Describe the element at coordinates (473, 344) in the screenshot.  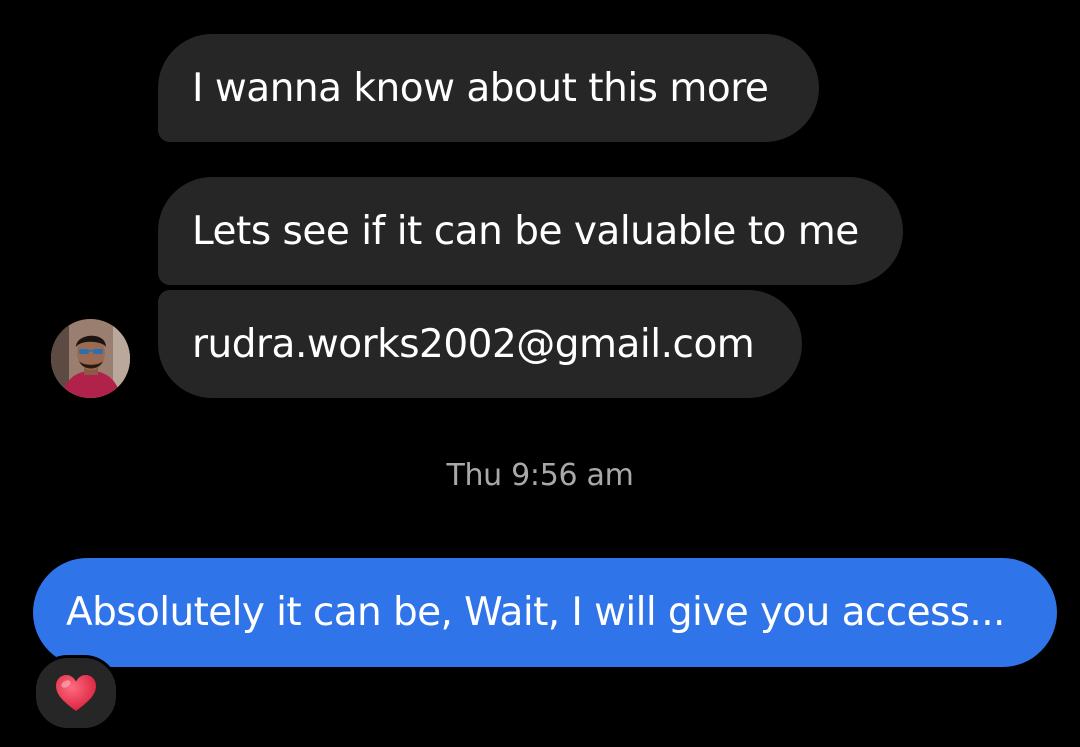
I see `message-text: rudra.works2002@gmail.com` at that location.